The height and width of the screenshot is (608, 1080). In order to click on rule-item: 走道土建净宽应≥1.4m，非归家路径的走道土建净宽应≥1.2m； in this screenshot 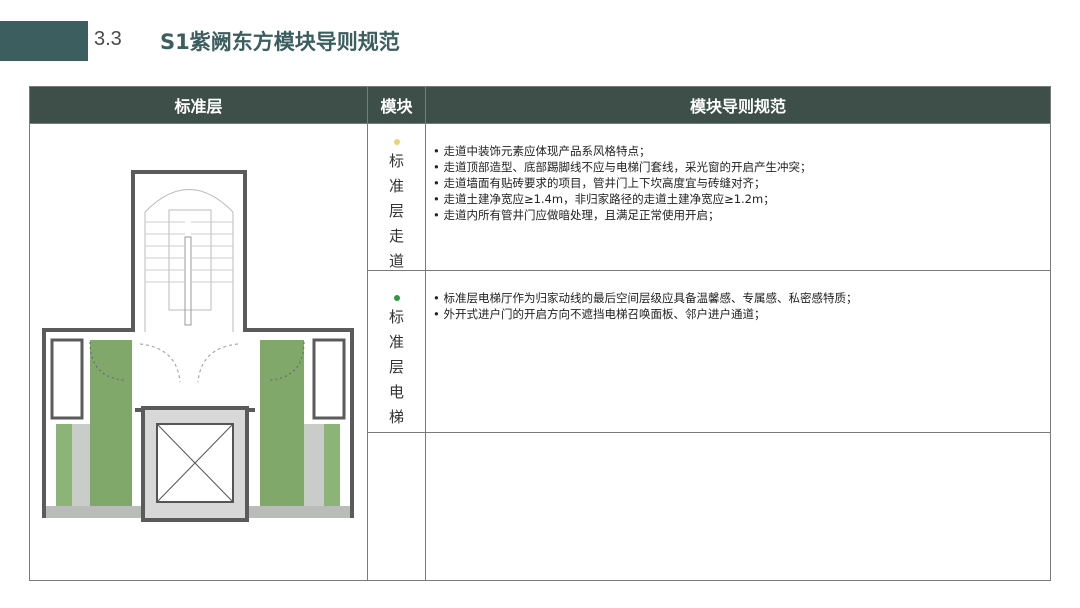, I will do `click(738, 199)`.